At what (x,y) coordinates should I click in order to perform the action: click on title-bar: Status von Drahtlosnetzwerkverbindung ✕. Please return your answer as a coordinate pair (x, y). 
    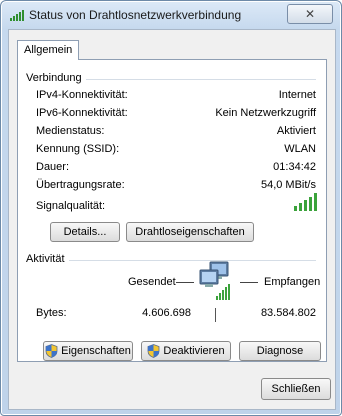
    Looking at the image, I should click on (171, 15).